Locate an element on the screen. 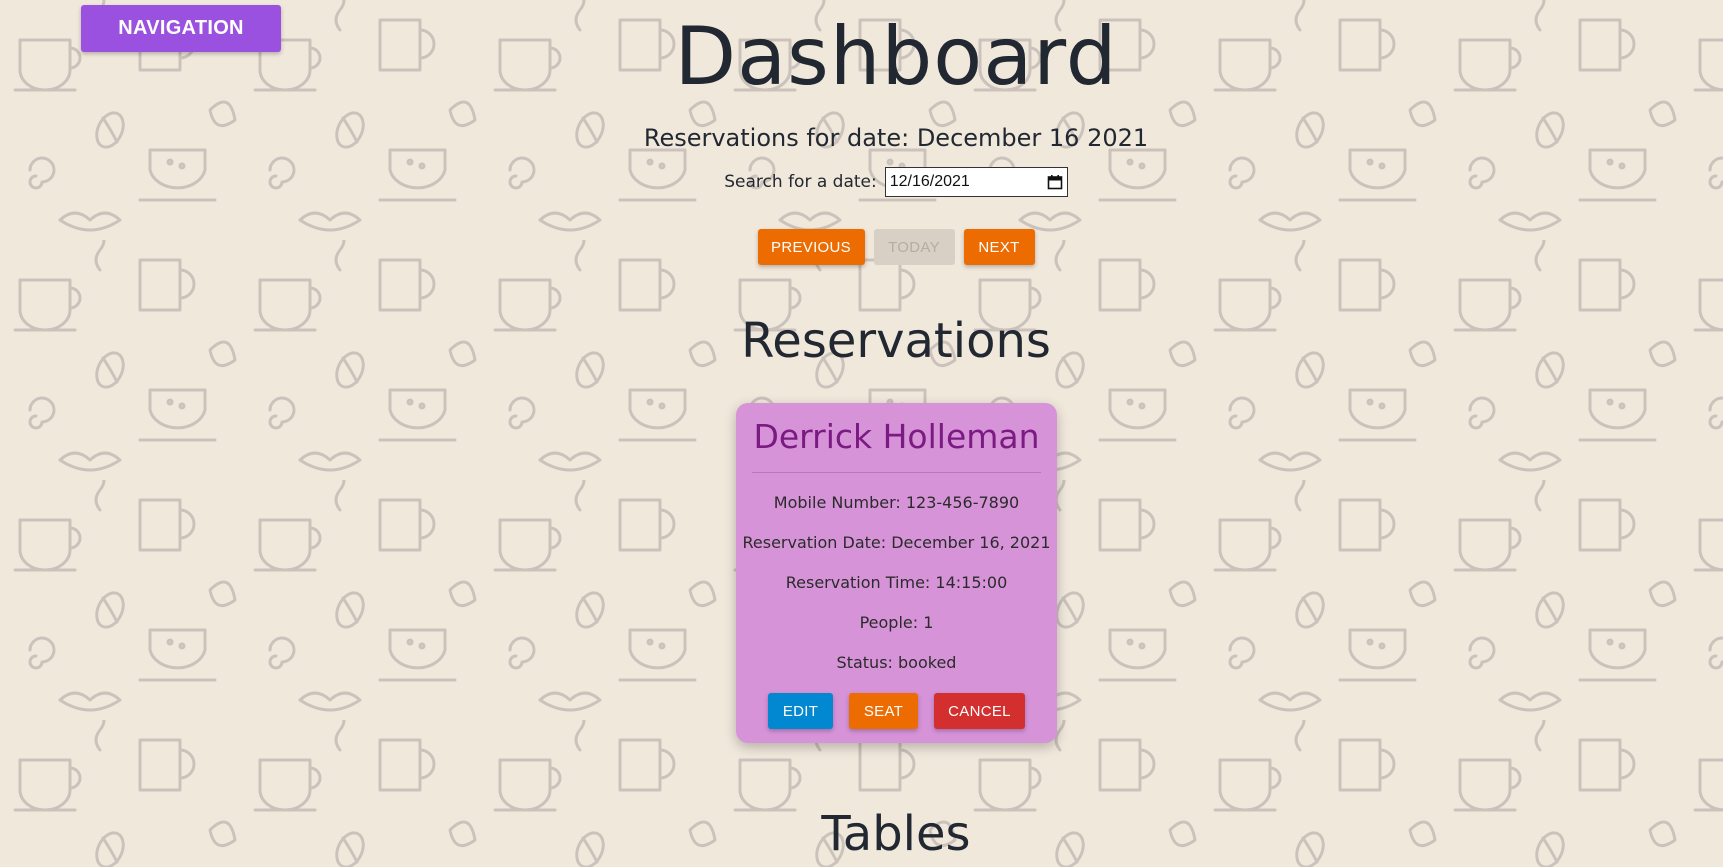 The width and height of the screenshot is (1723, 867). reservations-title: Reservations is located at coordinates (896, 341).